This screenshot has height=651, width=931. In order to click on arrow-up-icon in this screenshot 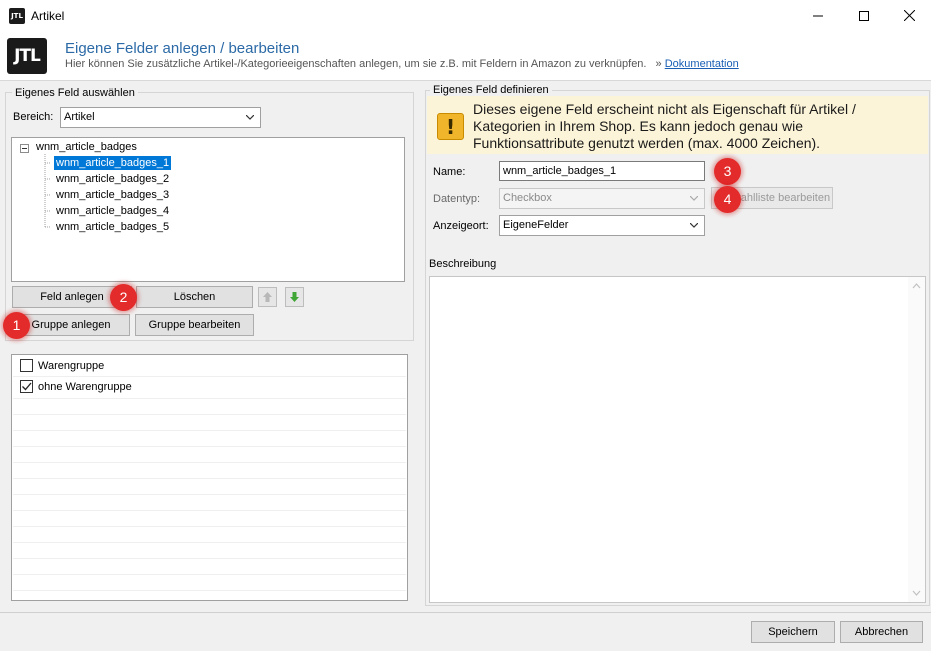, I will do `click(267, 297)`.